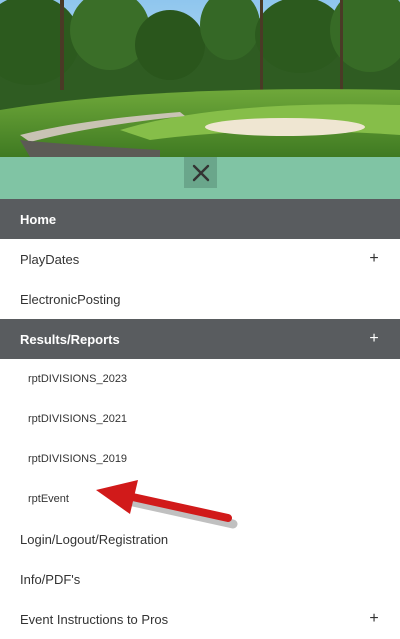  What do you see at coordinates (200, 339) in the screenshot?
I see `menu-item-results-reports: Results/Reports +` at bounding box center [200, 339].